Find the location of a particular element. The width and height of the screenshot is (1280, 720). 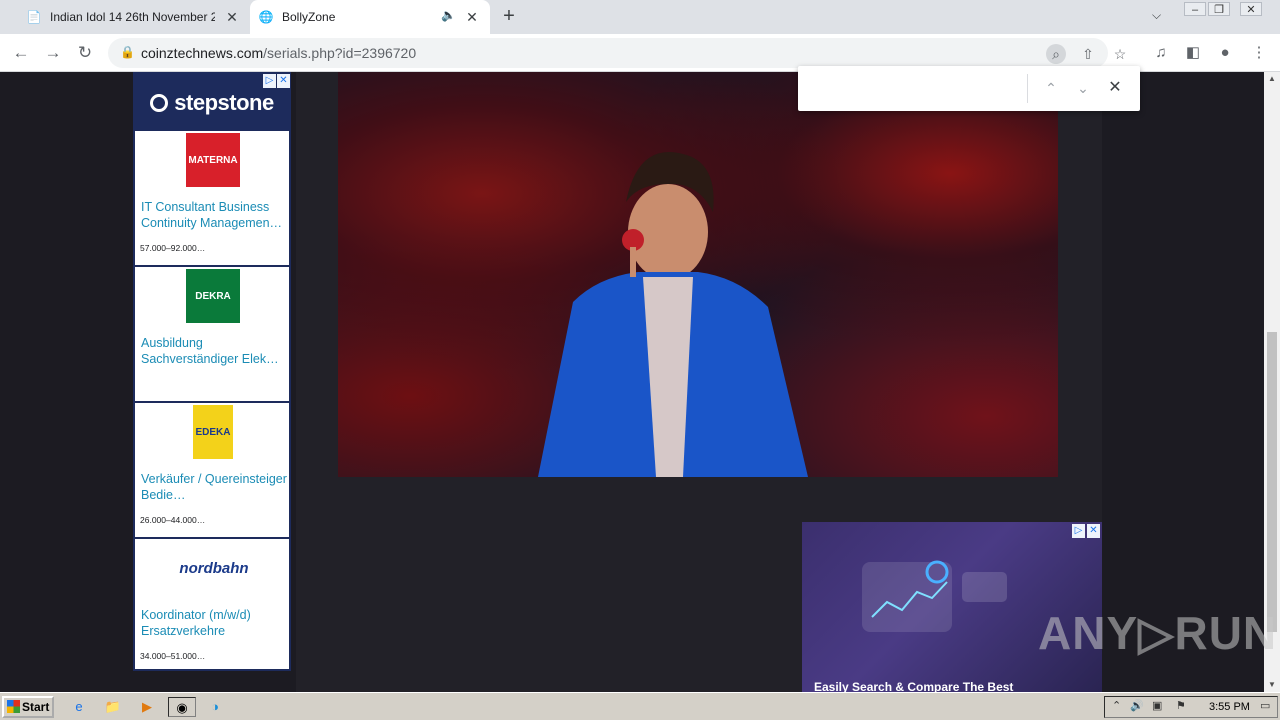

folder-icon: 📁 is located at coordinates (113, 707).